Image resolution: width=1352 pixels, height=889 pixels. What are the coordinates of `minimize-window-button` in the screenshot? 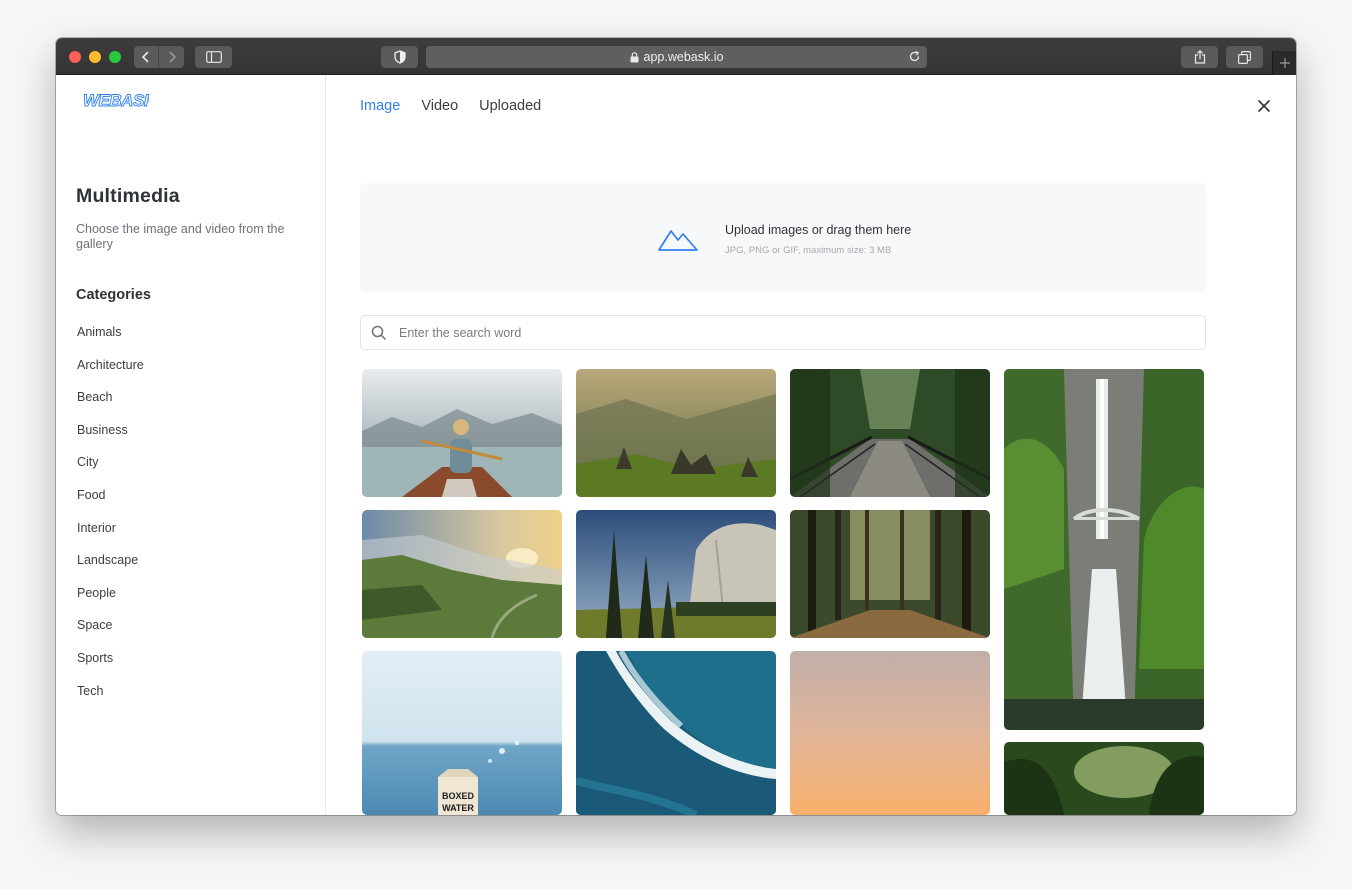 It's located at (95, 57).